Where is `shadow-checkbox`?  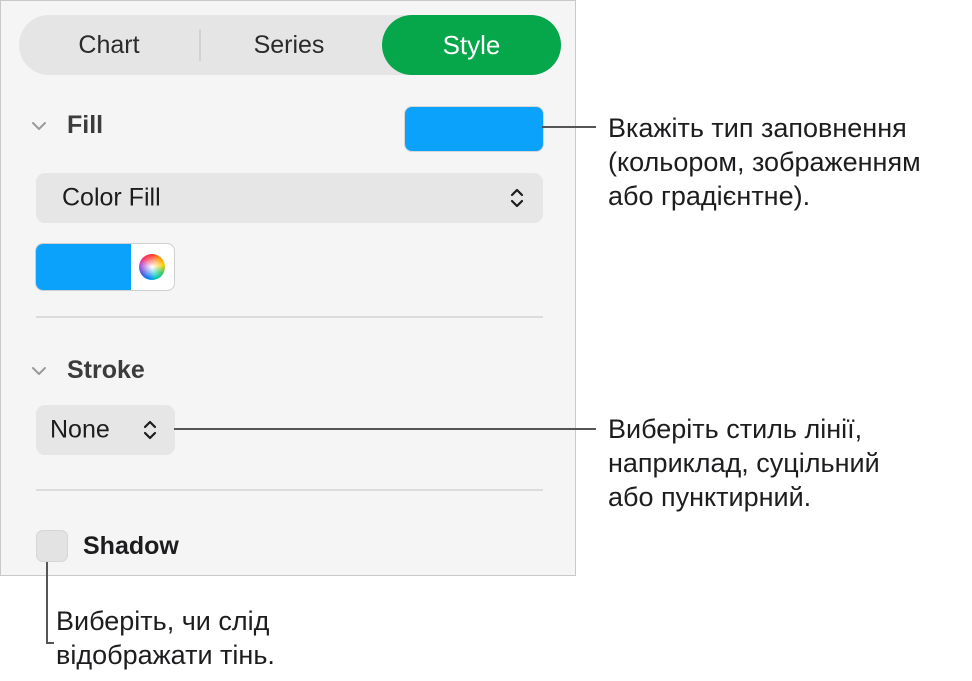 shadow-checkbox is located at coordinates (52, 546).